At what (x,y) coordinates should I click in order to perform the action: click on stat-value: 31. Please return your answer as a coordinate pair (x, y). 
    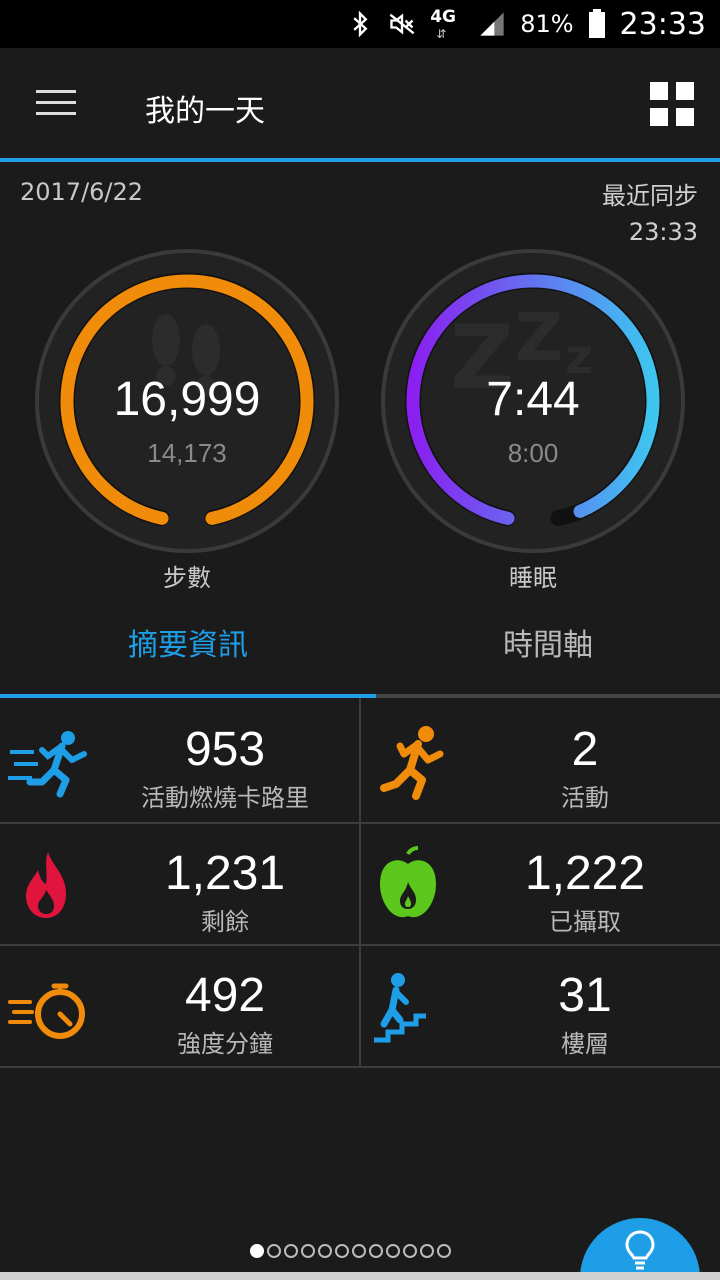
    Looking at the image, I should click on (585, 995).